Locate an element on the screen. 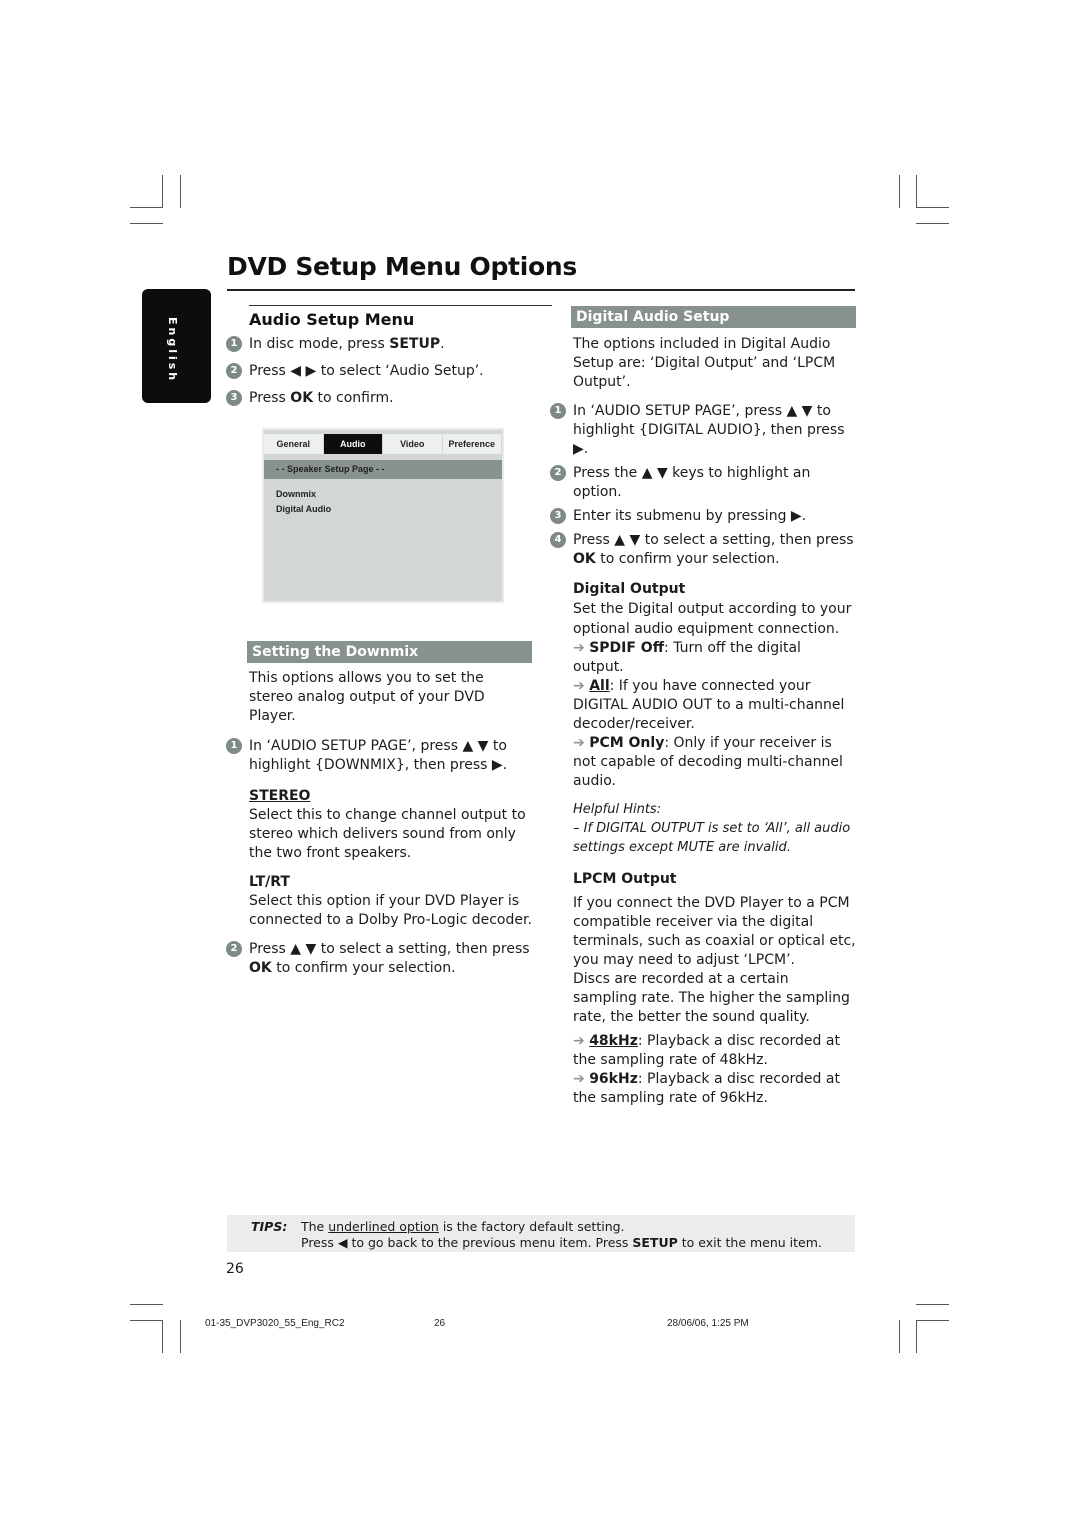 Image resolution: width=1080 pixels, height=1528 pixels. page-title: DVD Setup Menu Options is located at coordinates (402, 266).